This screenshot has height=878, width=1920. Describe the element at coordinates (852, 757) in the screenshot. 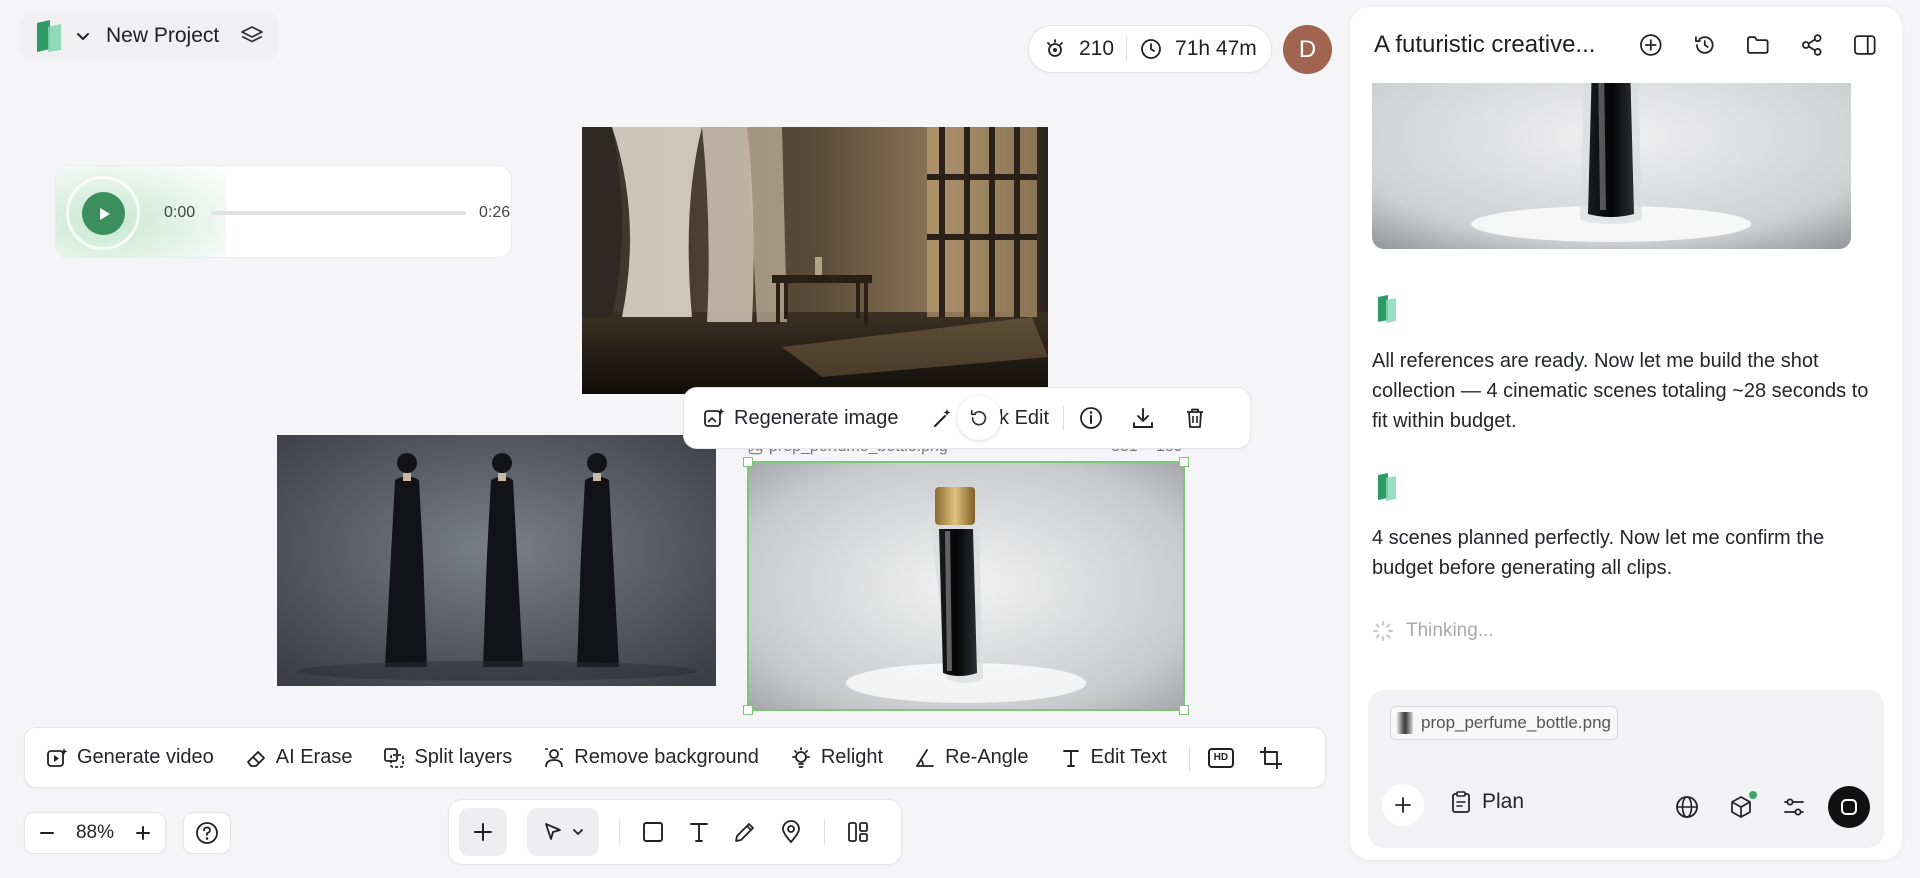

I see `relight-label: Relight` at that location.